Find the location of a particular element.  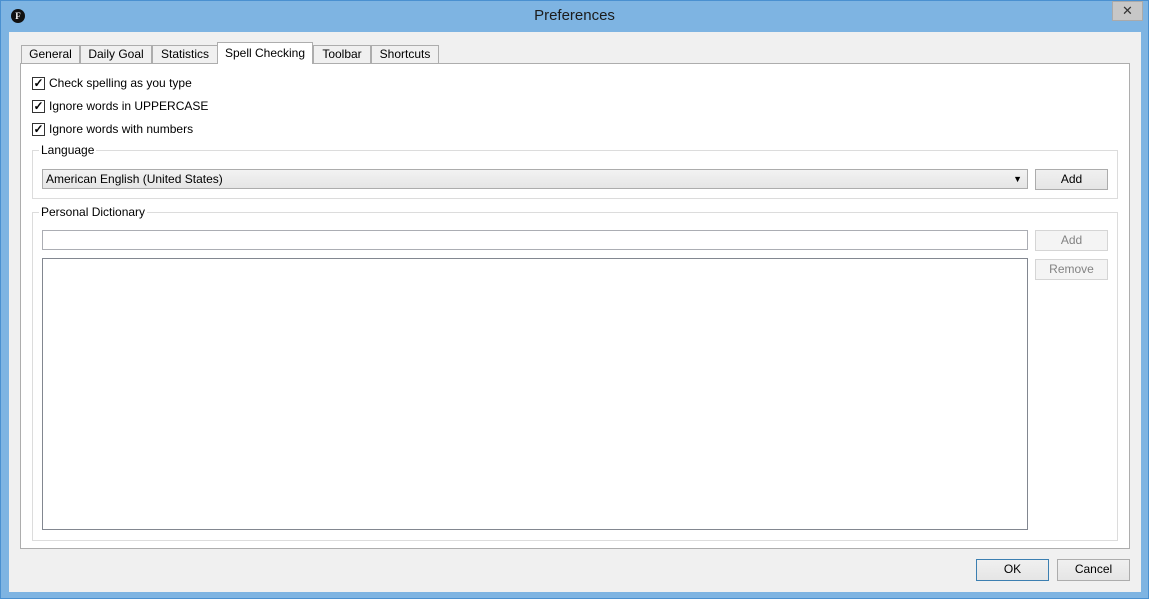

dictionary-word-input is located at coordinates (535, 240).